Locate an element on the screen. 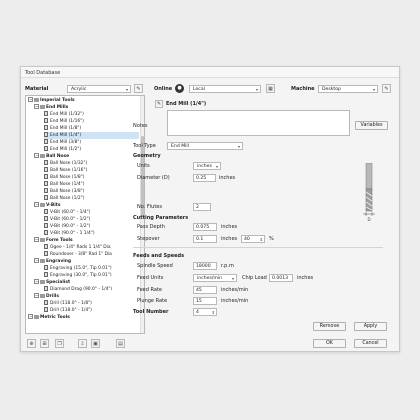 This screenshot has width=420, height=420. tree-group-row: − Metric Tools is located at coordinates (83, 317).